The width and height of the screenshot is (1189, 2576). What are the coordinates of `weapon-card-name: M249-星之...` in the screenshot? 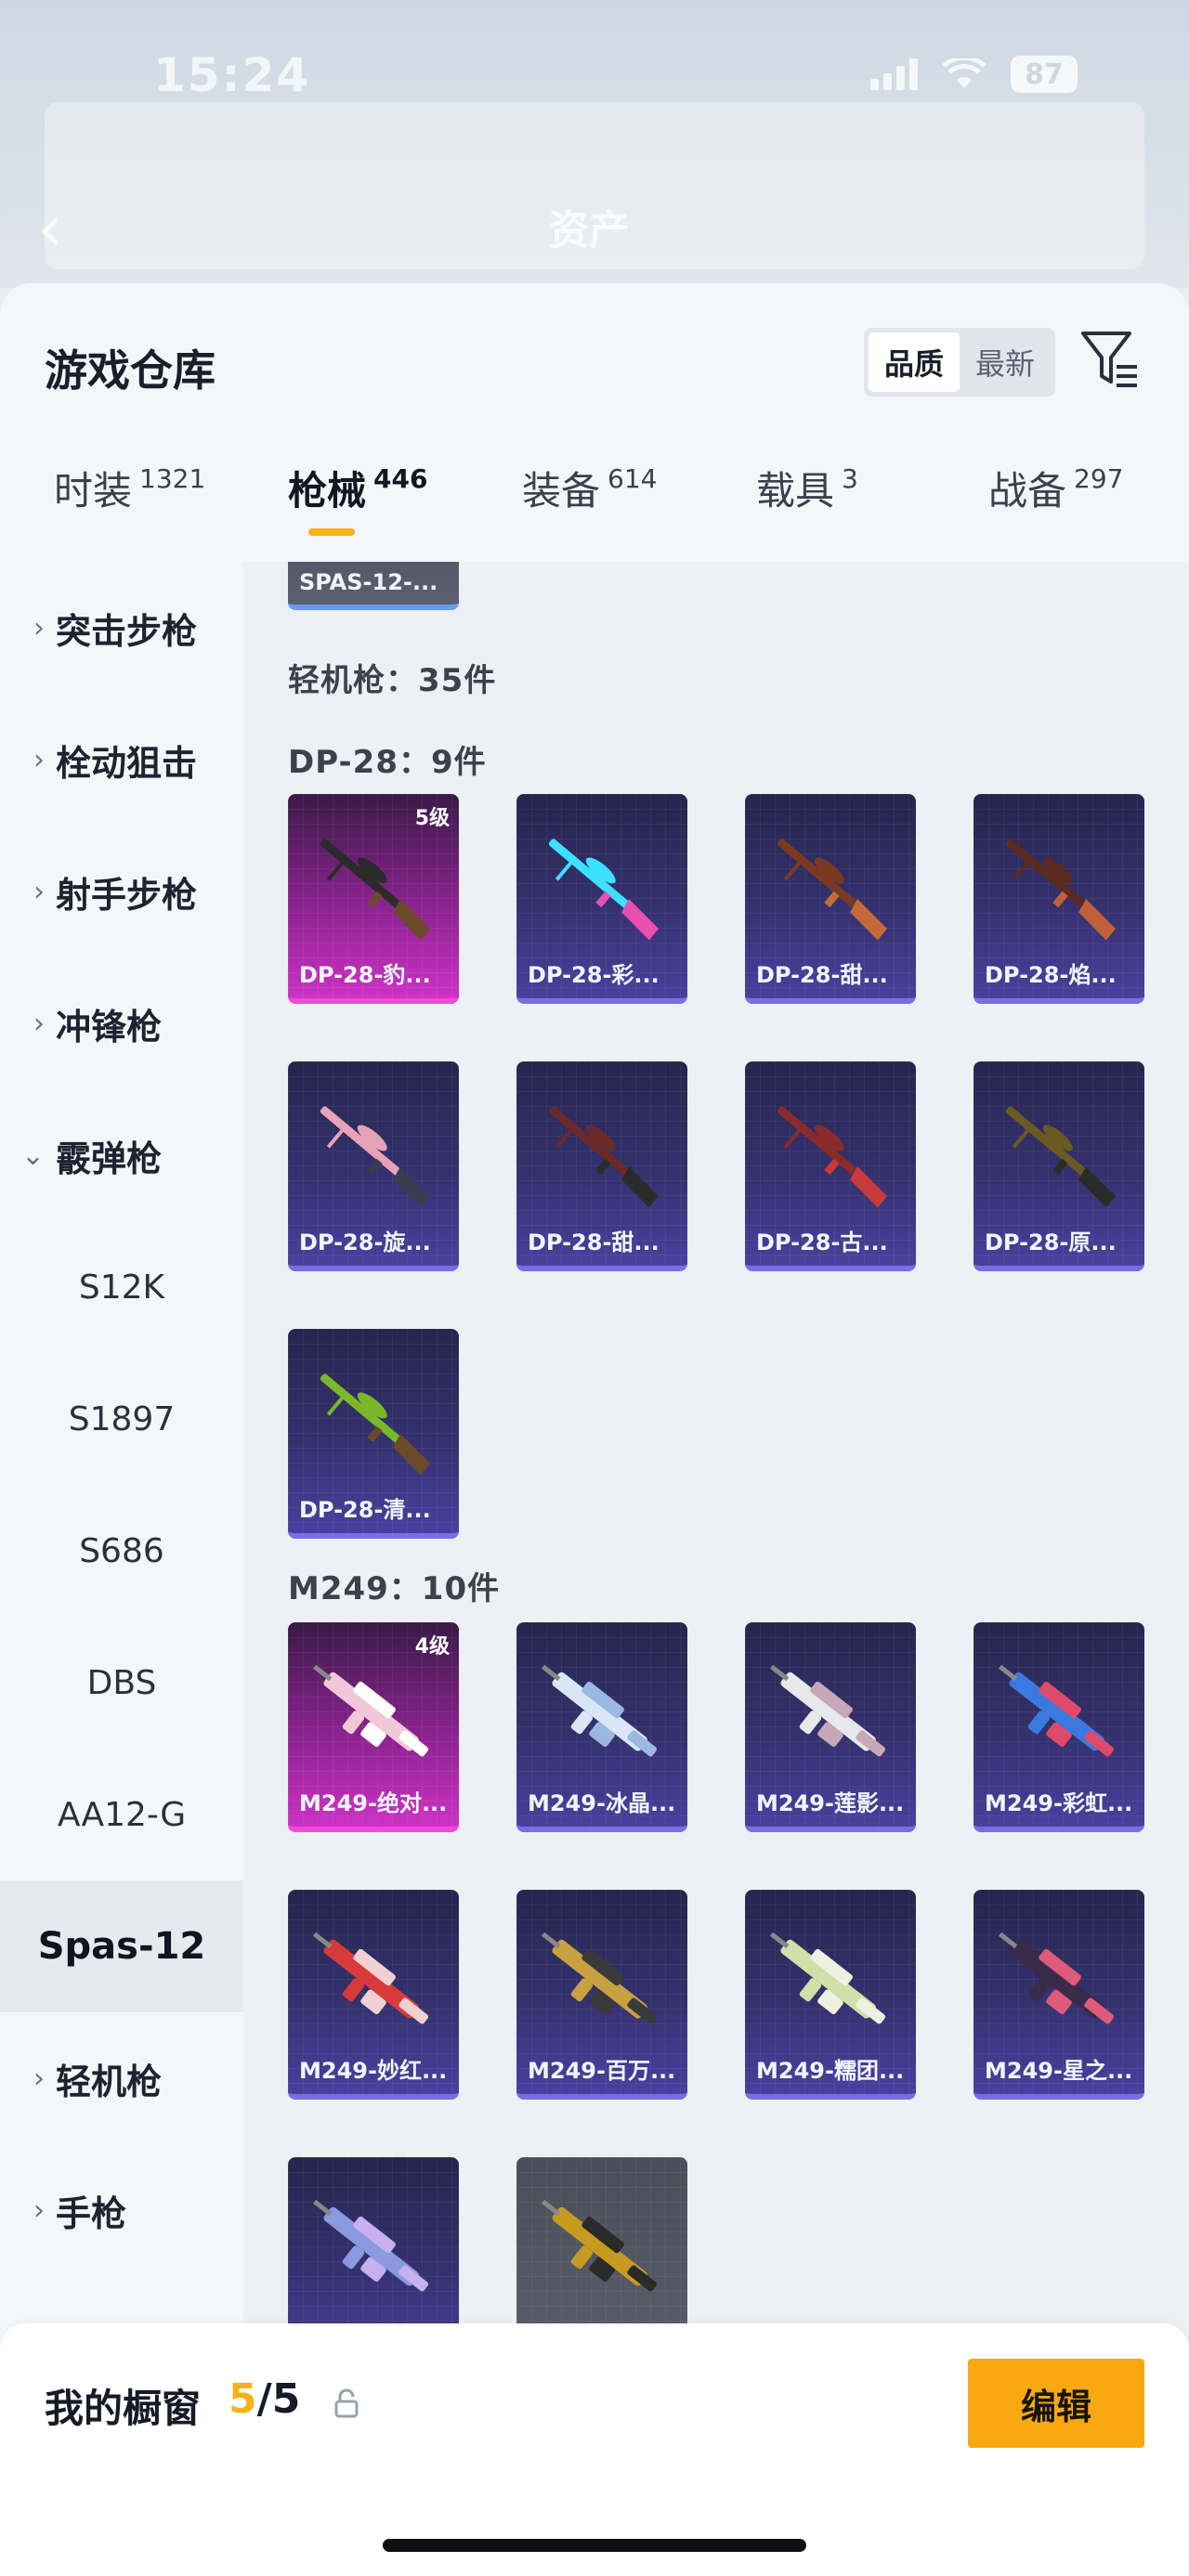 It's located at (1059, 2071).